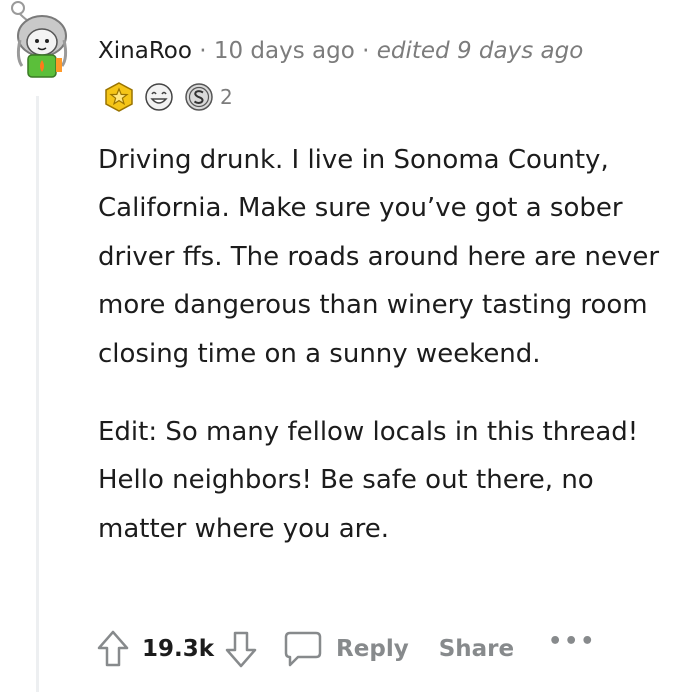  What do you see at coordinates (372, 649) in the screenshot?
I see `reply-label: Reply` at bounding box center [372, 649].